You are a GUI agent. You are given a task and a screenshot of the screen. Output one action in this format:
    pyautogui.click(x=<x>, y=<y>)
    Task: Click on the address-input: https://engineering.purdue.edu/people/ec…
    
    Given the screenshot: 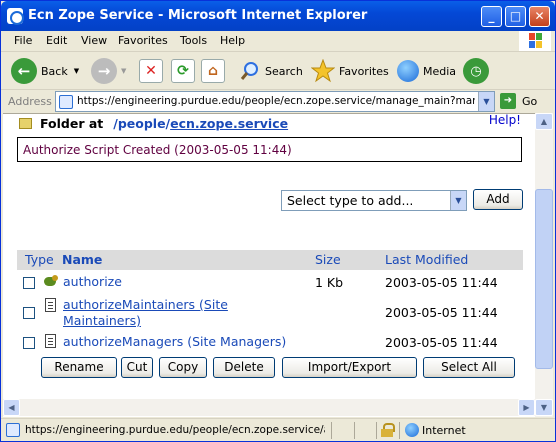 What is the action you would take?
    pyautogui.click(x=275, y=101)
    